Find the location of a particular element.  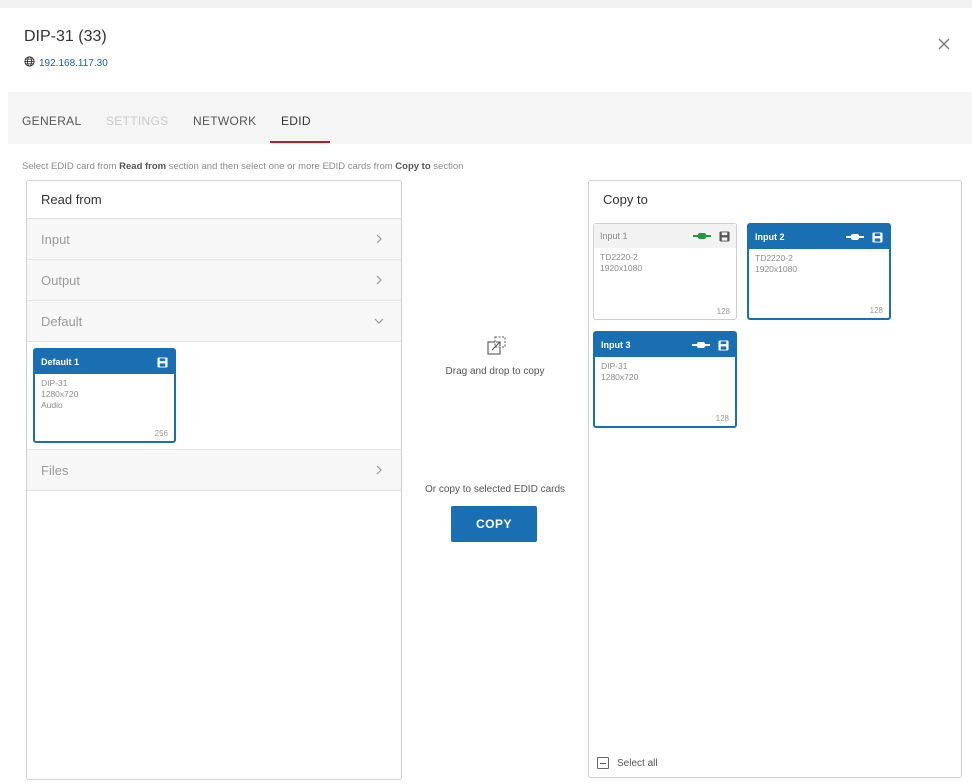

device-ip: 192.168.117.30 is located at coordinates (66, 63).